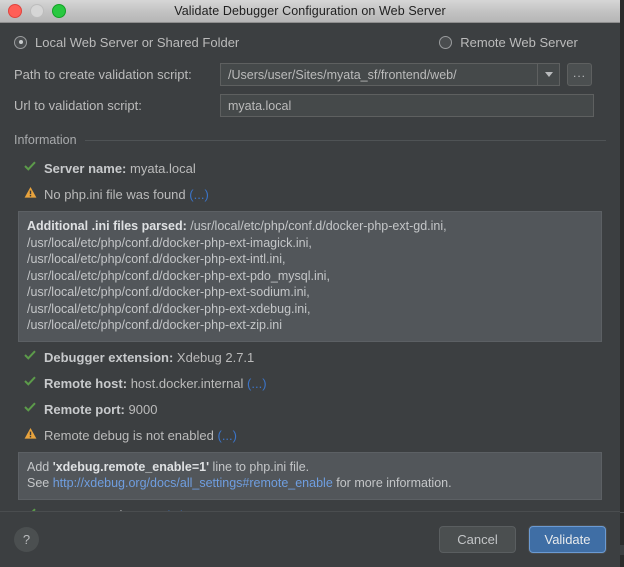 Image resolution: width=624 pixels, height=567 pixels. I want to click on info-row-text: Debugger extension: Xdebug 2.7.1, so click(149, 358).